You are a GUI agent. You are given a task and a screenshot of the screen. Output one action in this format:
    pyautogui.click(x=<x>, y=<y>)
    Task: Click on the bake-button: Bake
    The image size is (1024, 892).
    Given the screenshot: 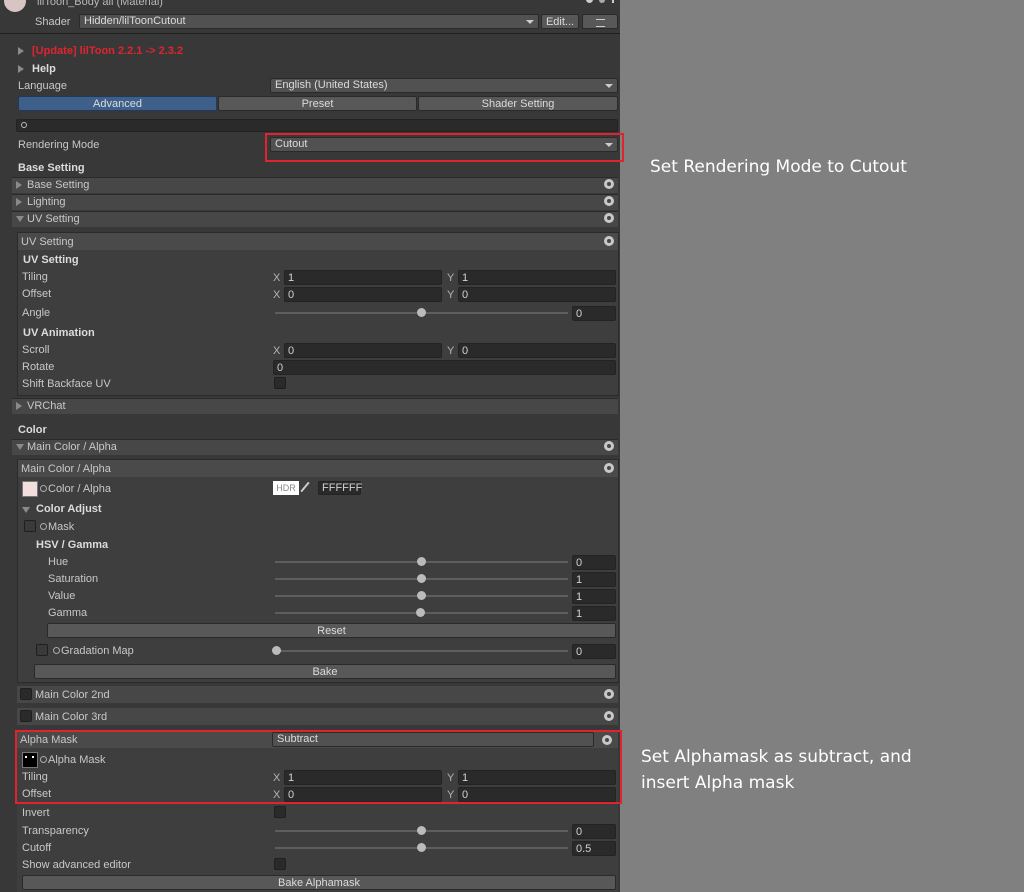 What is the action you would take?
    pyautogui.click(x=325, y=671)
    